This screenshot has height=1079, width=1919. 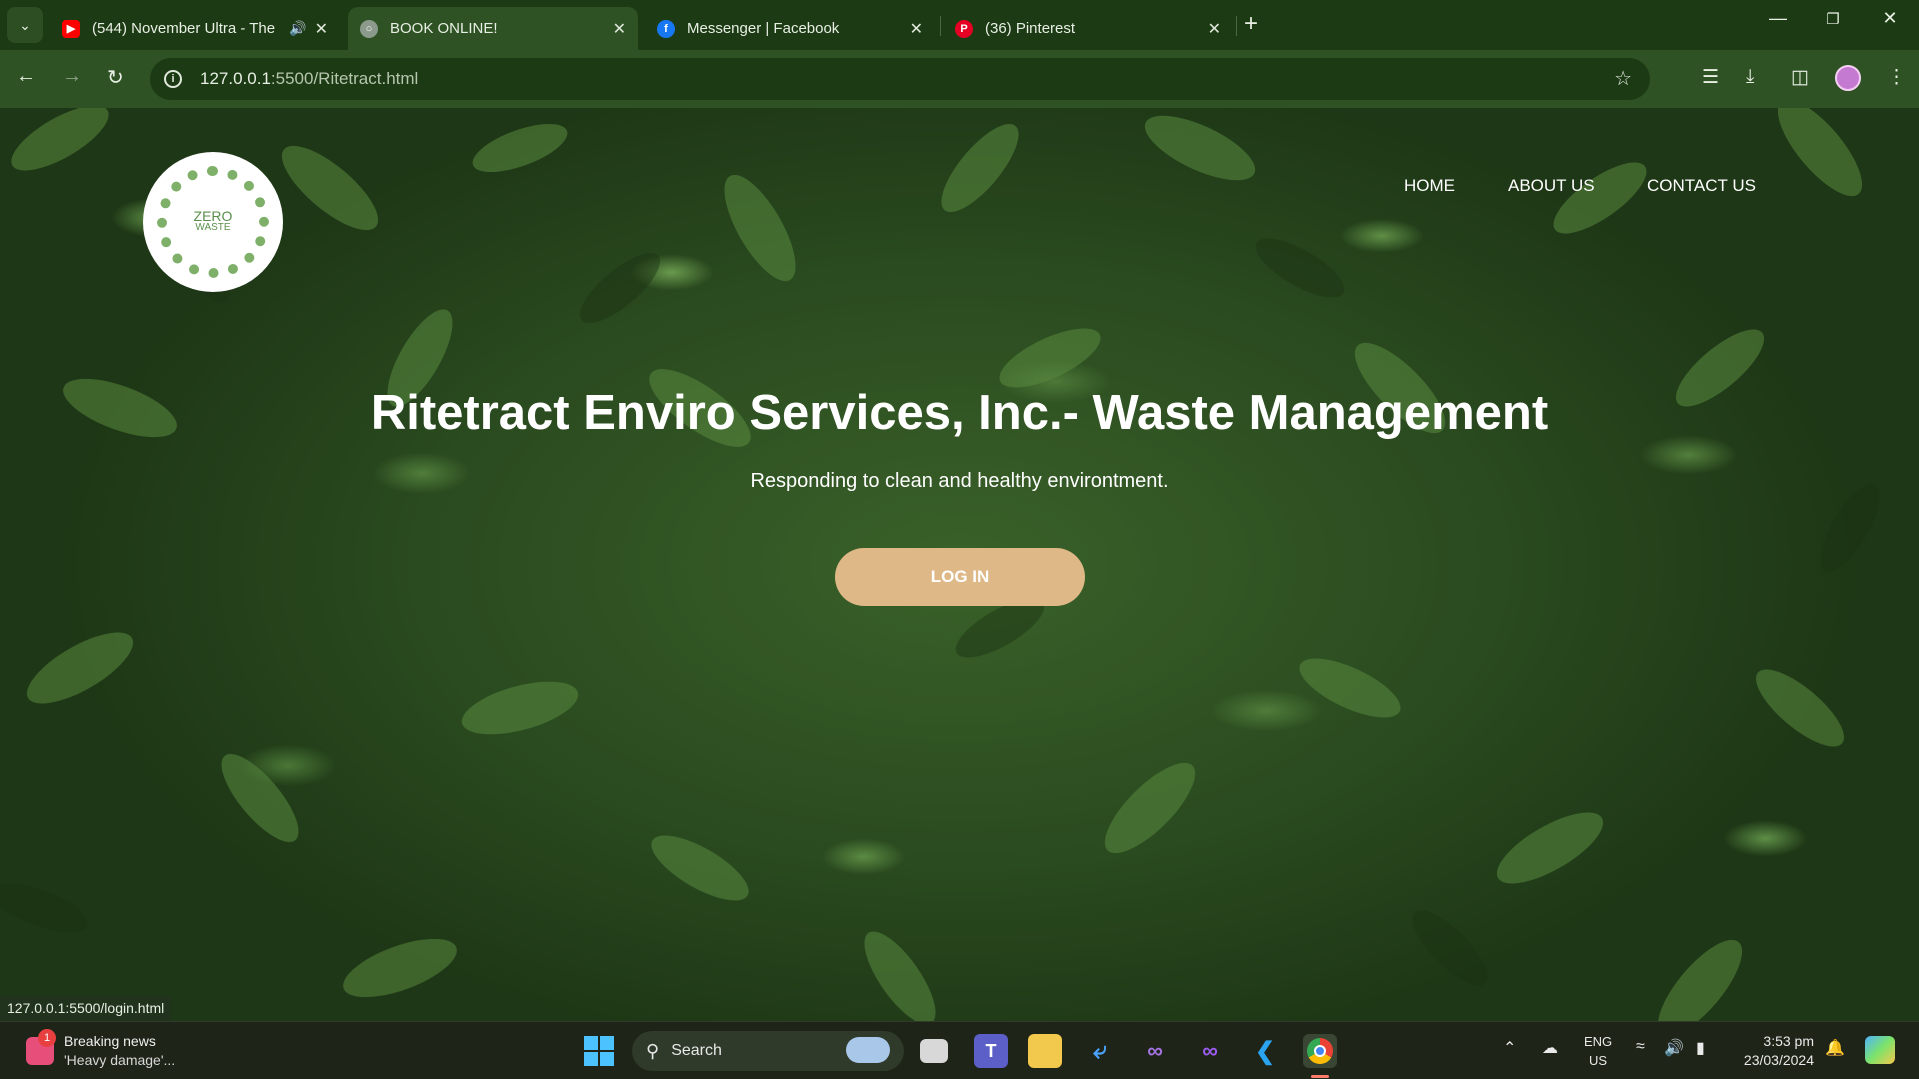 I want to click on tray-chevron-up-icon: ⌃, so click(x=1509, y=1048).